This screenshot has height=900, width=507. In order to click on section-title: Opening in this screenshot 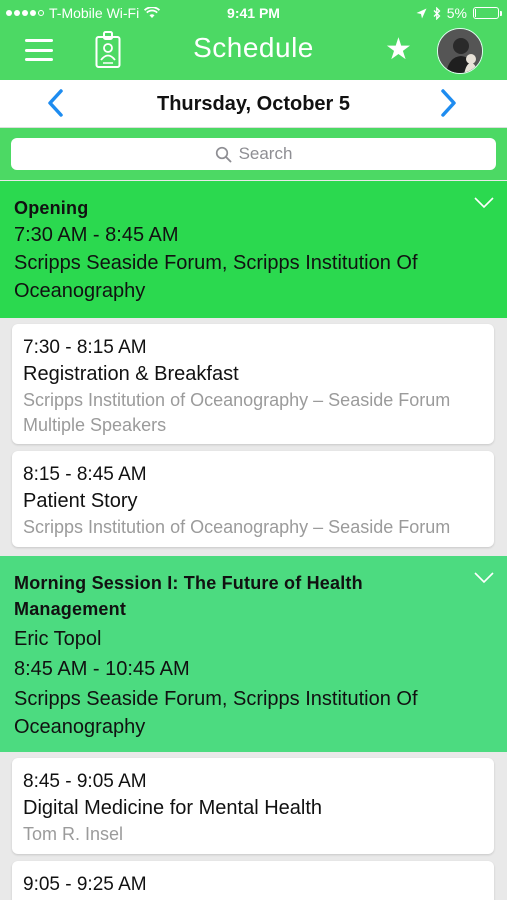, I will do `click(51, 208)`.